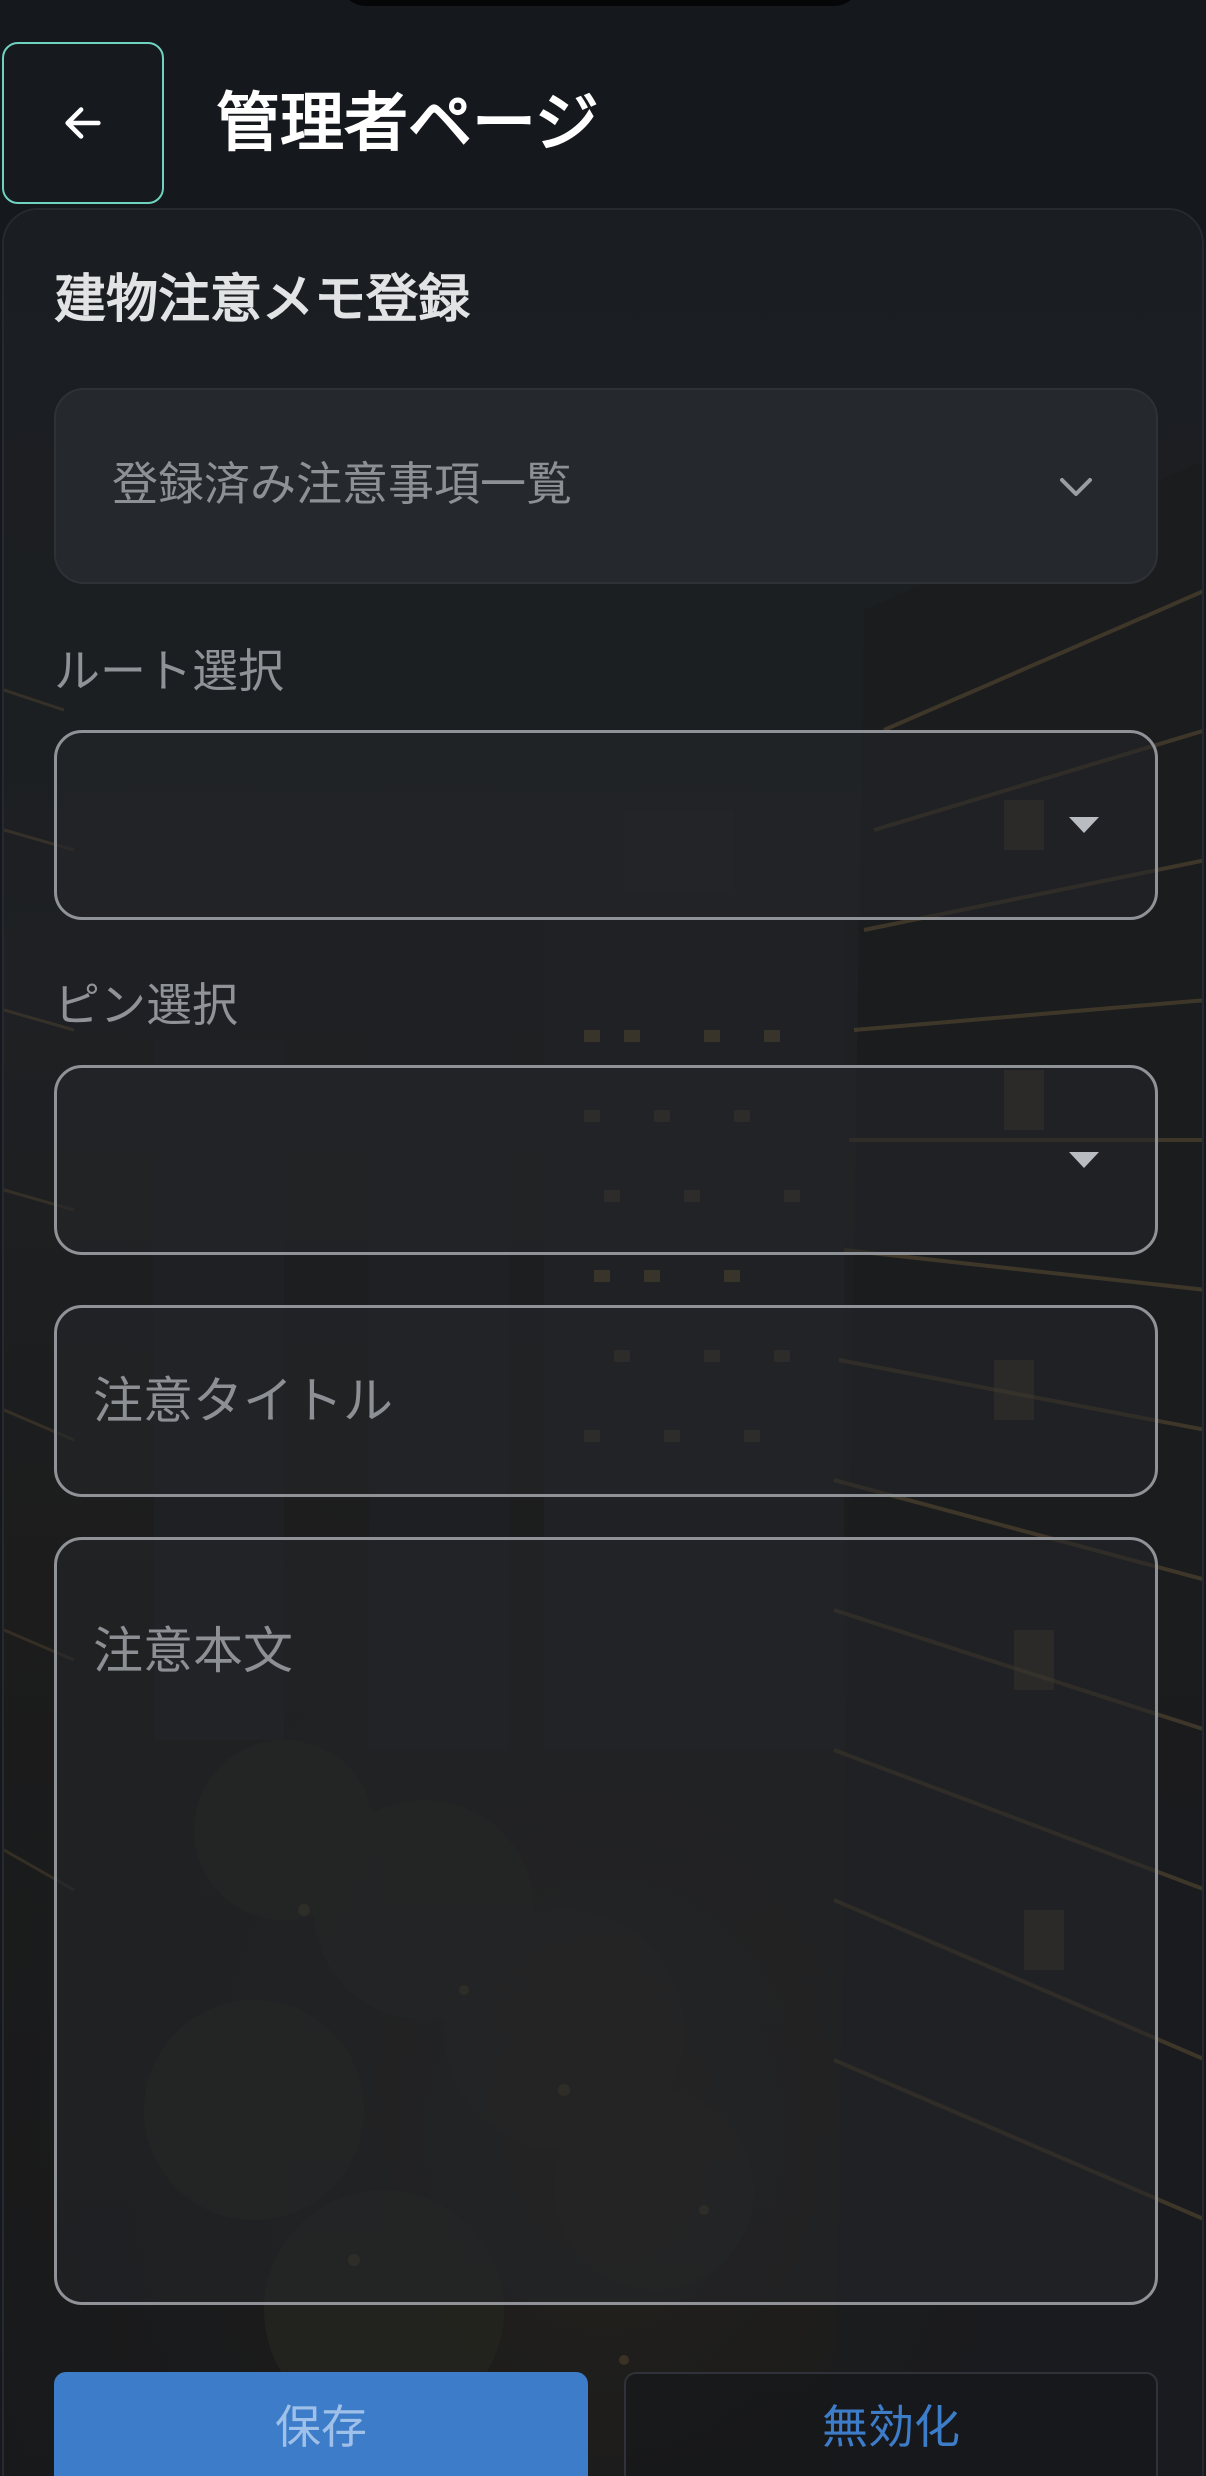 The width and height of the screenshot is (1206, 2476). I want to click on note-body-placeholder: 注意本文, so click(193, 1651).